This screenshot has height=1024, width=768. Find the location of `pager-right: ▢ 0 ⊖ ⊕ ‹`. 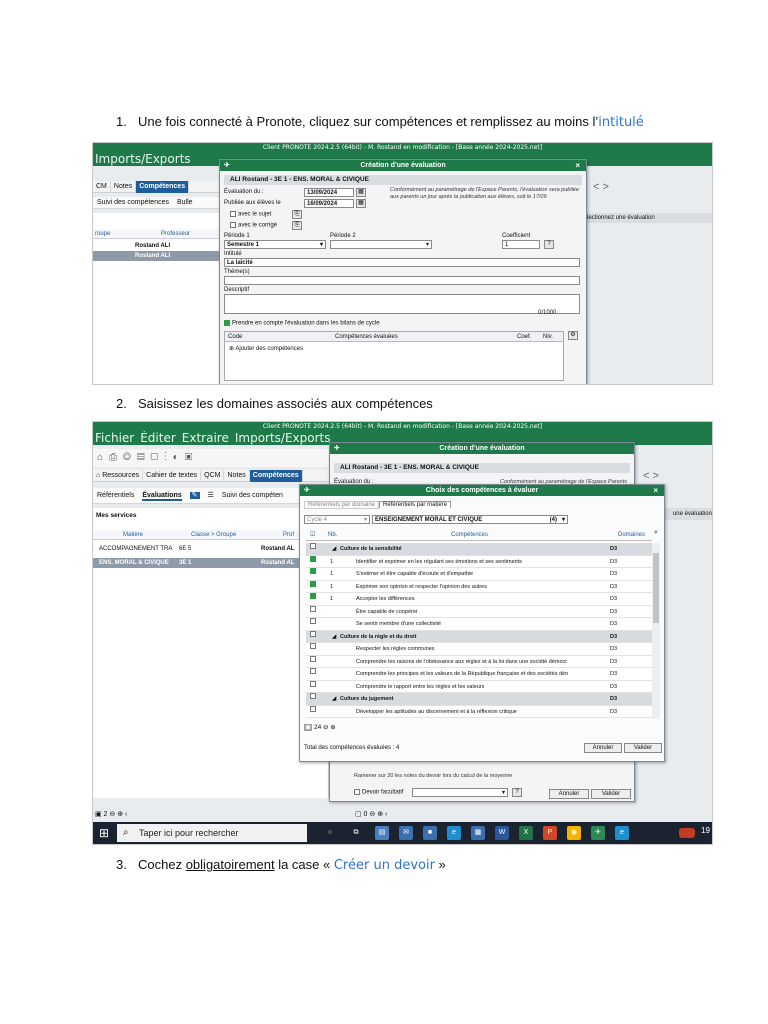

pager-right: ▢ 0 ⊖ ⊕ ‹ is located at coordinates (371, 814).